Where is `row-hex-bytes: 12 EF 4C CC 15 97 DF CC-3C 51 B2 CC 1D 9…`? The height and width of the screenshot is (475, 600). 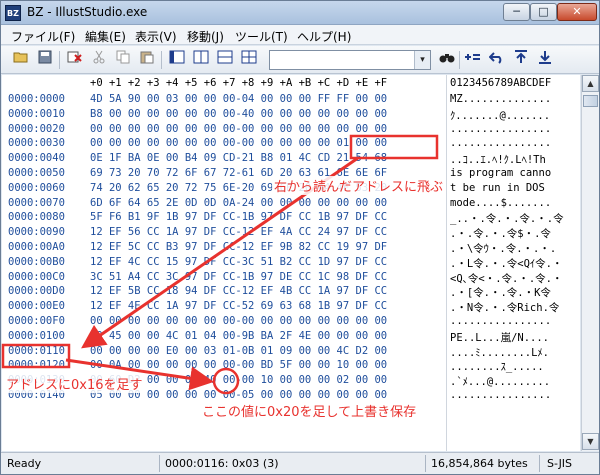 row-hex-bytes: 12 EF 4C CC 15 97 DF CC-3C 51 B2 CC 1D 9… is located at coordinates (238, 262).